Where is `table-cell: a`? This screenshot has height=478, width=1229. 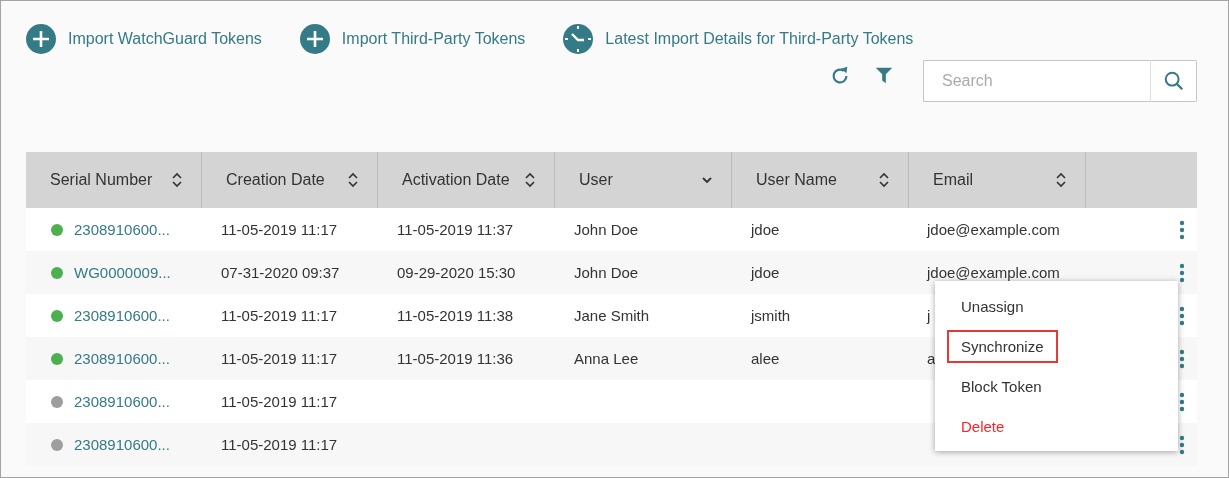
table-cell: a is located at coordinates (931, 358).